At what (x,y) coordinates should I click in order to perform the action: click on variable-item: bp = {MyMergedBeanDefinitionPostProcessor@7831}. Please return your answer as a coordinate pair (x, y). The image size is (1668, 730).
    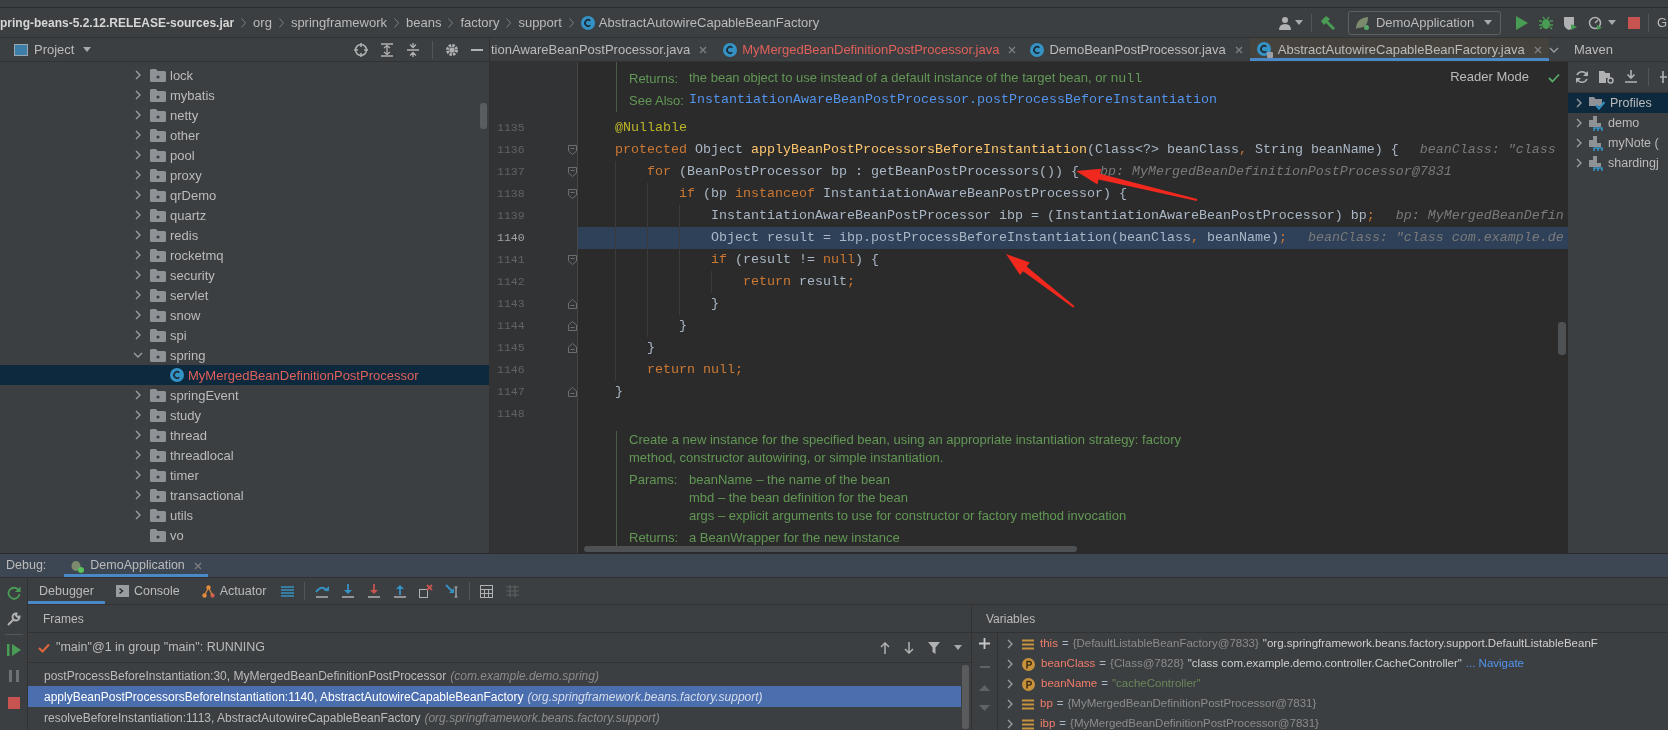
    Looking at the image, I should click on (1333, 704).